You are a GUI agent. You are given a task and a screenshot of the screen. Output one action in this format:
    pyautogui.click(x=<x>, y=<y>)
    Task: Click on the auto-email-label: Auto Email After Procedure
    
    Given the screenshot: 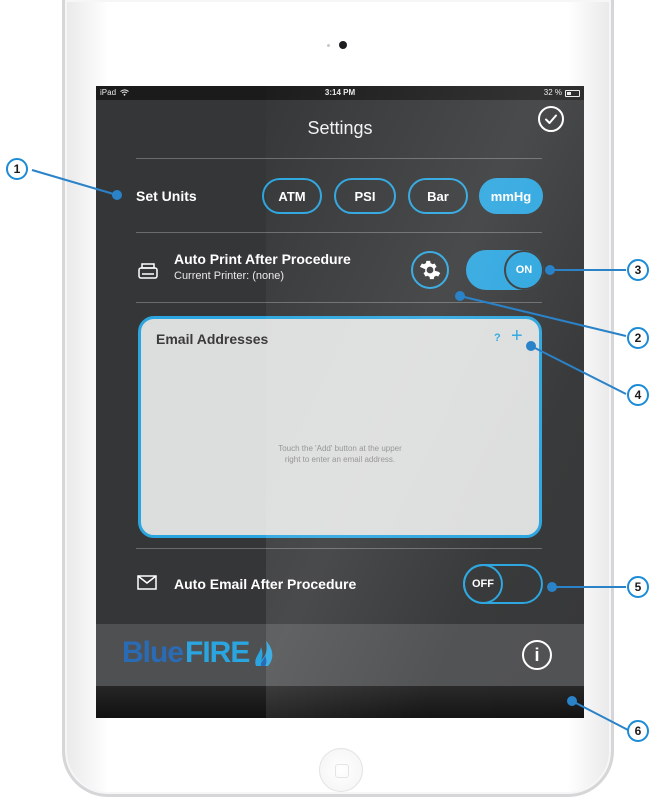 What is the action you would take?
    pyautogui.click(x=265, y=584)
    